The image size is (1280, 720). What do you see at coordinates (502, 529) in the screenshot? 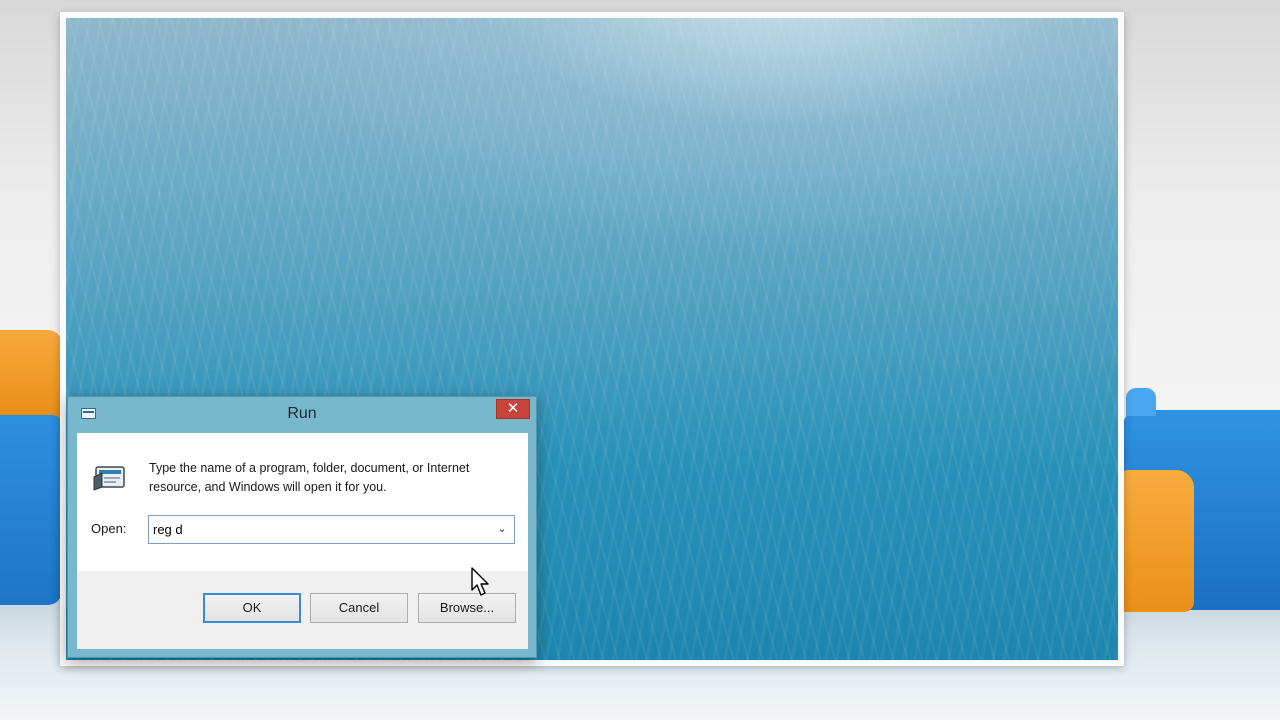
I see `chevron-down-icon: ⌄` at bounding box center [502, 529].